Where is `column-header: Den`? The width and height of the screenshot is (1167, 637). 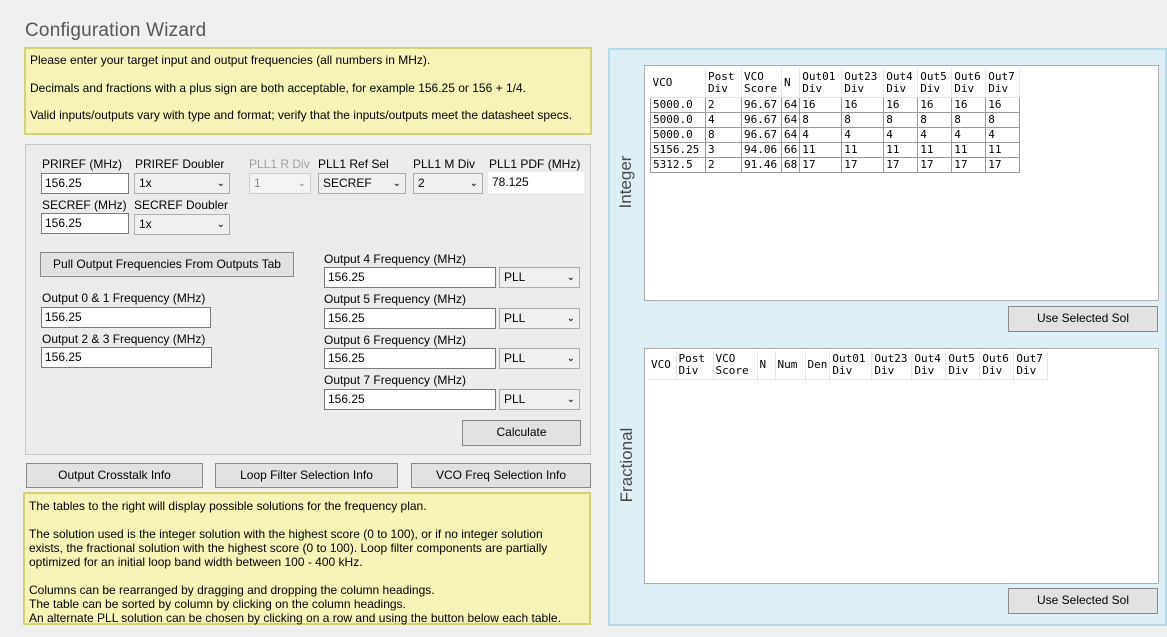 column-header: Den is located at coordinates (818, 365).